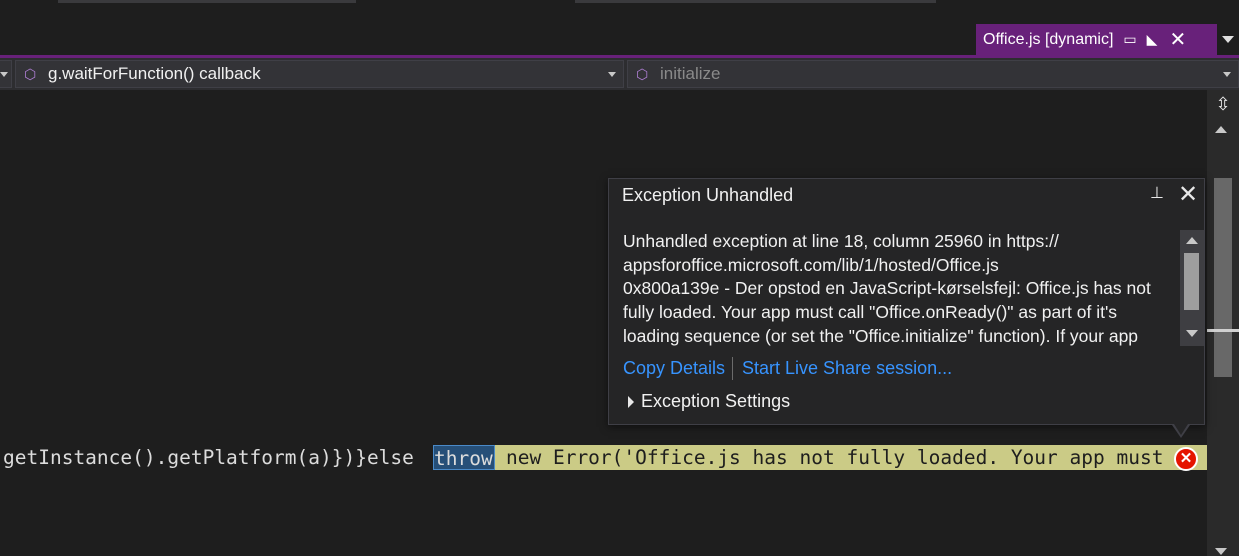 The image size is (1239, 556). What do you see at coordinates (708, 195) in the screenshot?
I see `popup-title: Exception Unhandled` at bounding box center [708, 195].